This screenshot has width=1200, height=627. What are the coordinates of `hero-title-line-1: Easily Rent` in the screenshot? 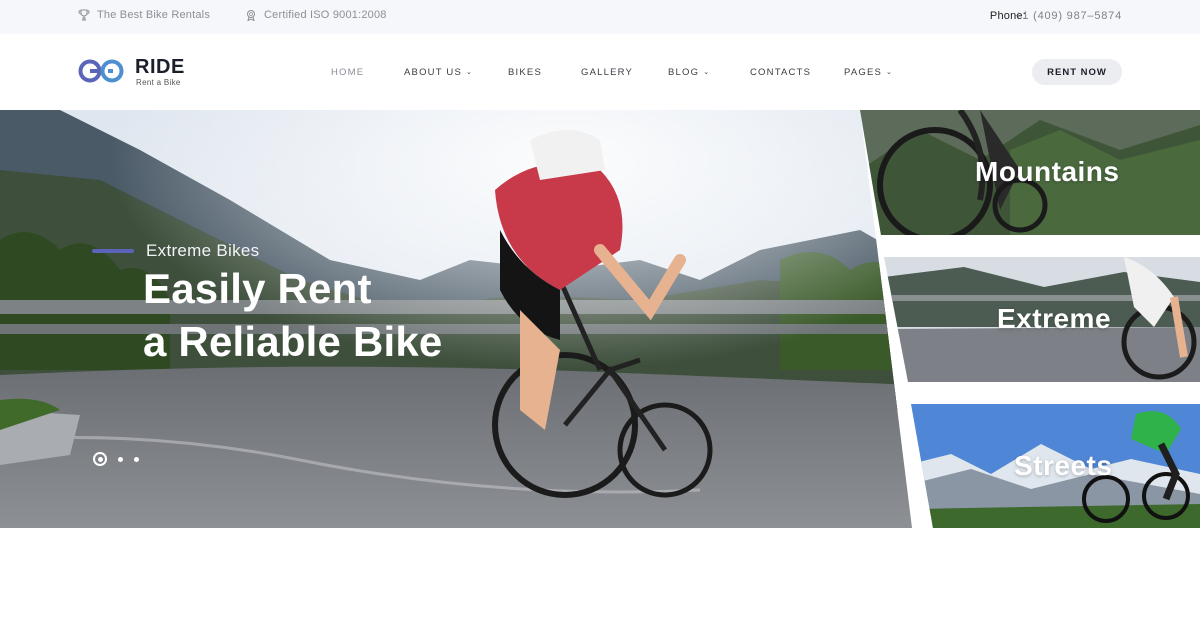 It's located at (257, 288).